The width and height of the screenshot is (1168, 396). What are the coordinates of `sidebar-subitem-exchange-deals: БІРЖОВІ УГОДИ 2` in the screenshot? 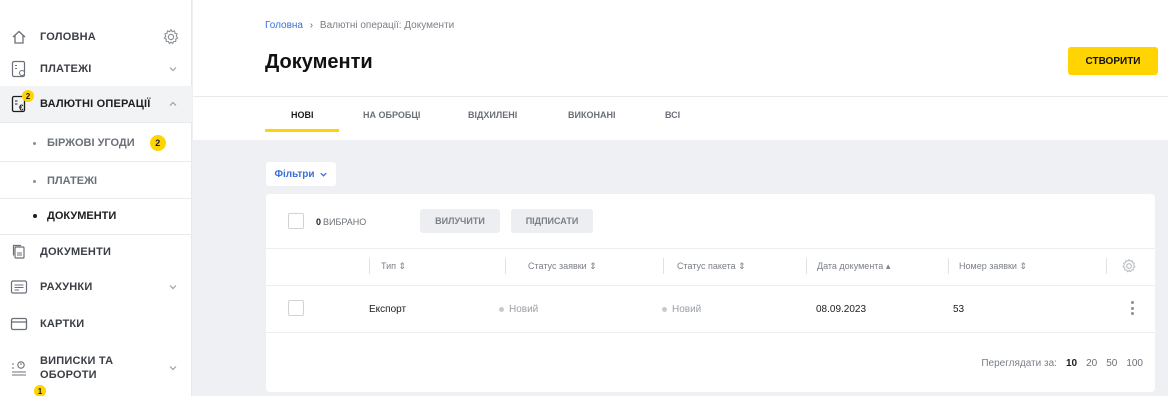 It's located at (96, 143).